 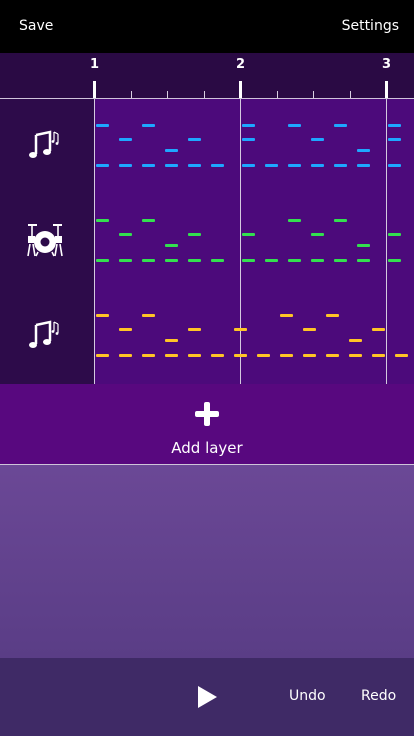 What do you see at coordinates (207, 697) in the screenshot?
I see `play-icon` at bounding box center [207, 697].